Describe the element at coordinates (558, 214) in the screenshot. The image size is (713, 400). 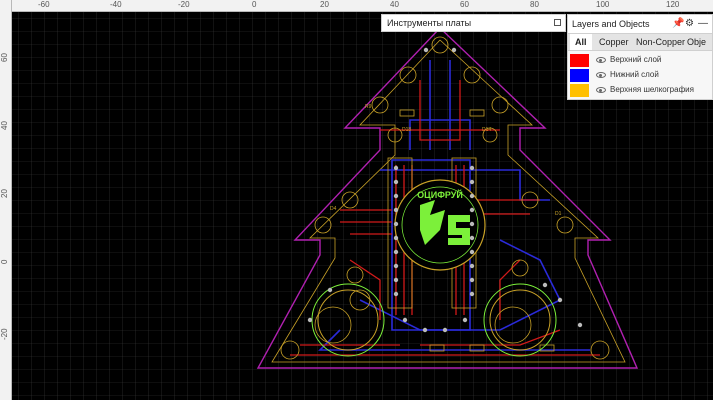
I see `designator-d1: D1` at that location.